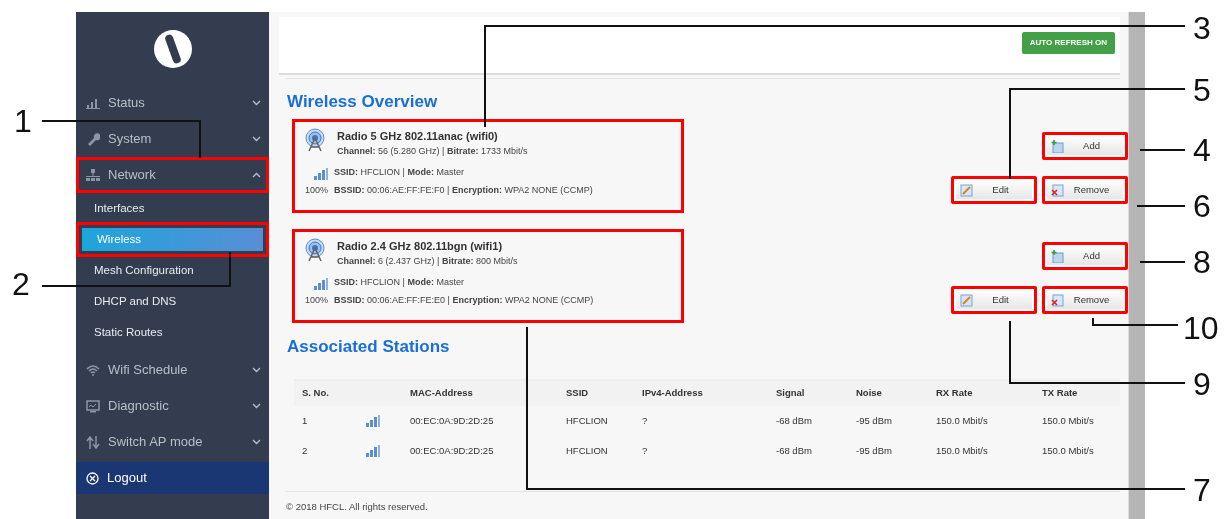  What do you see at coordinates (92, 478) in the screenshot?
I see `logout-icon` at bounding box center [92, 478].